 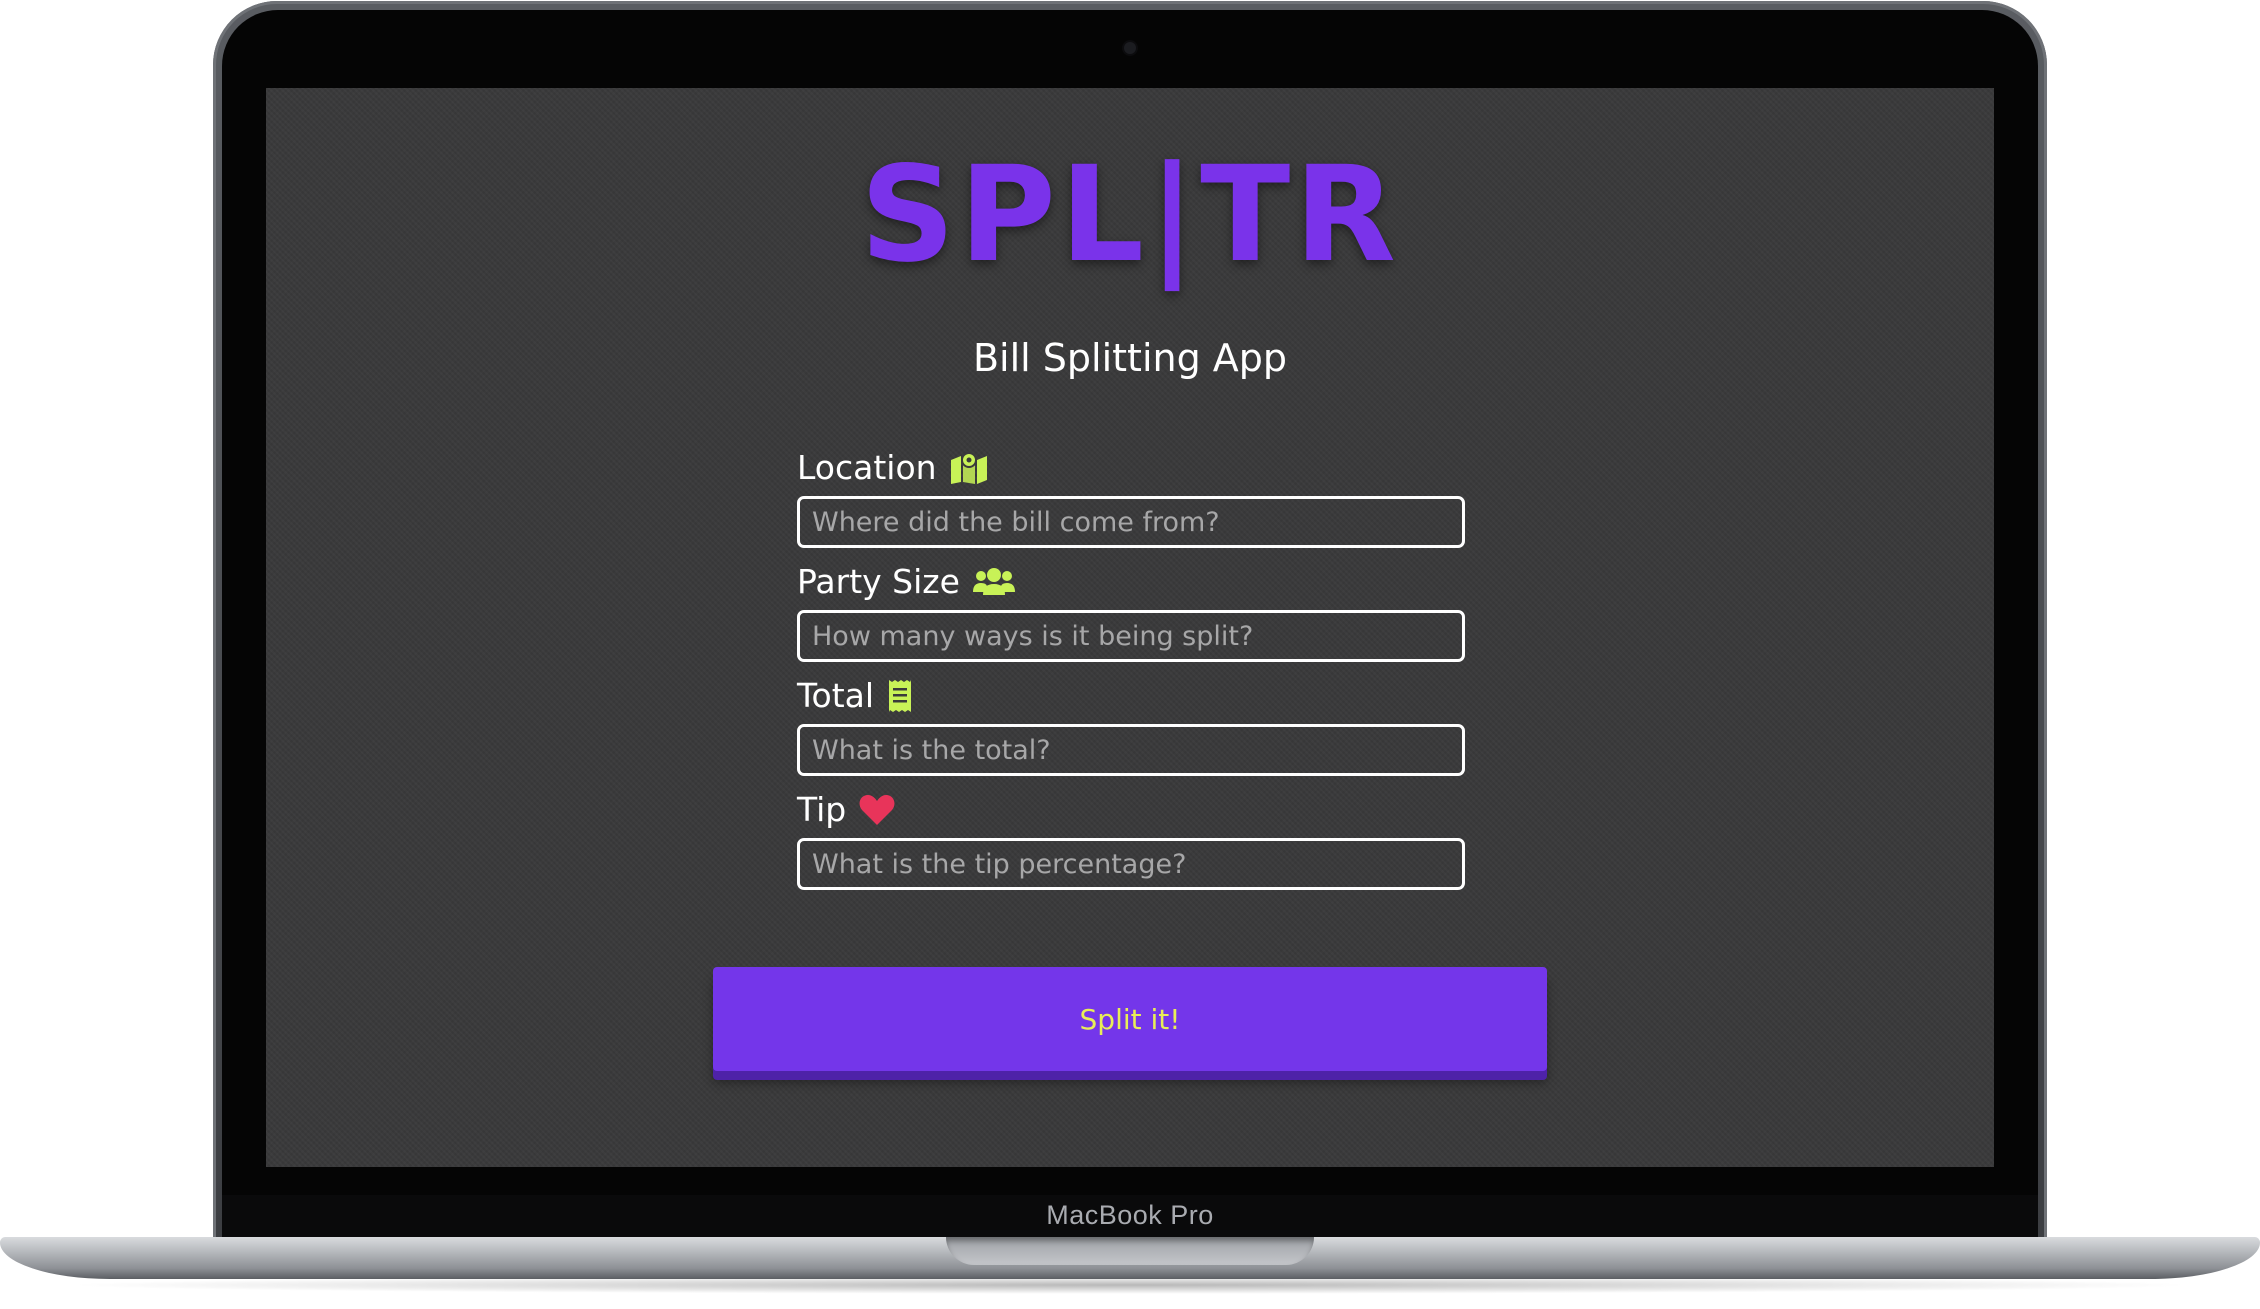 I want to click on total-input, so click(x=1131, y=750).